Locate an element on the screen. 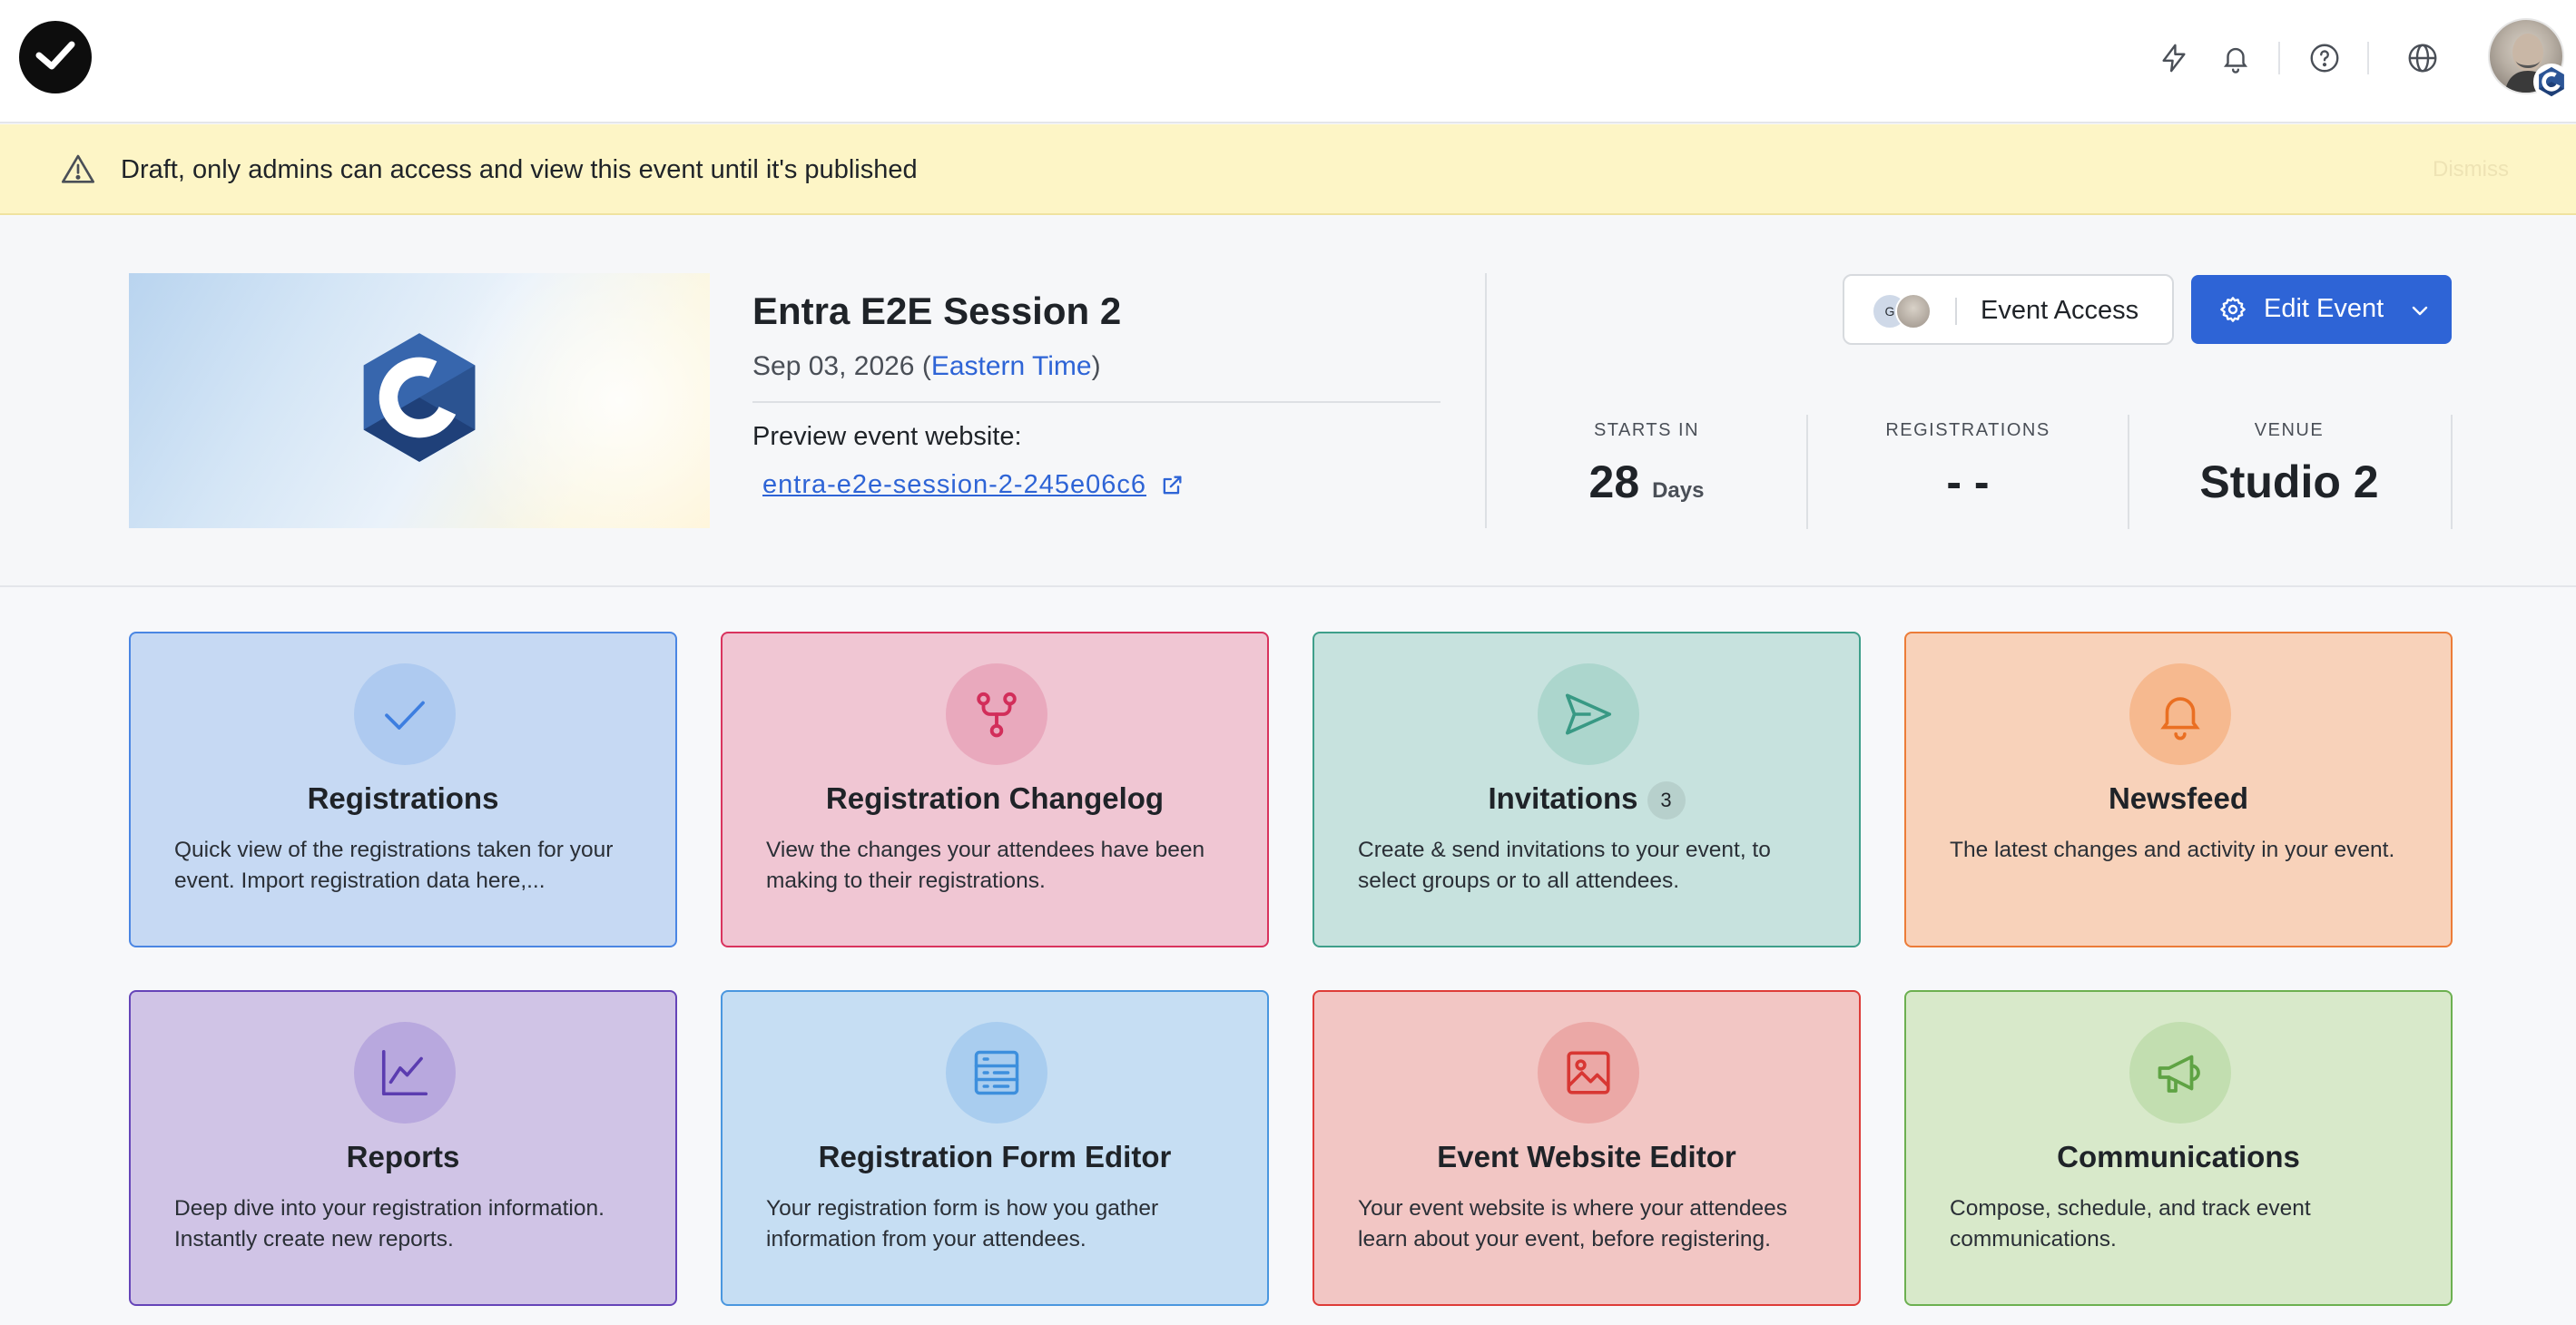 The width and height of the screenshot is (2576, 1325). stat-value: 28 Days is located at coordinates (1646, 482).